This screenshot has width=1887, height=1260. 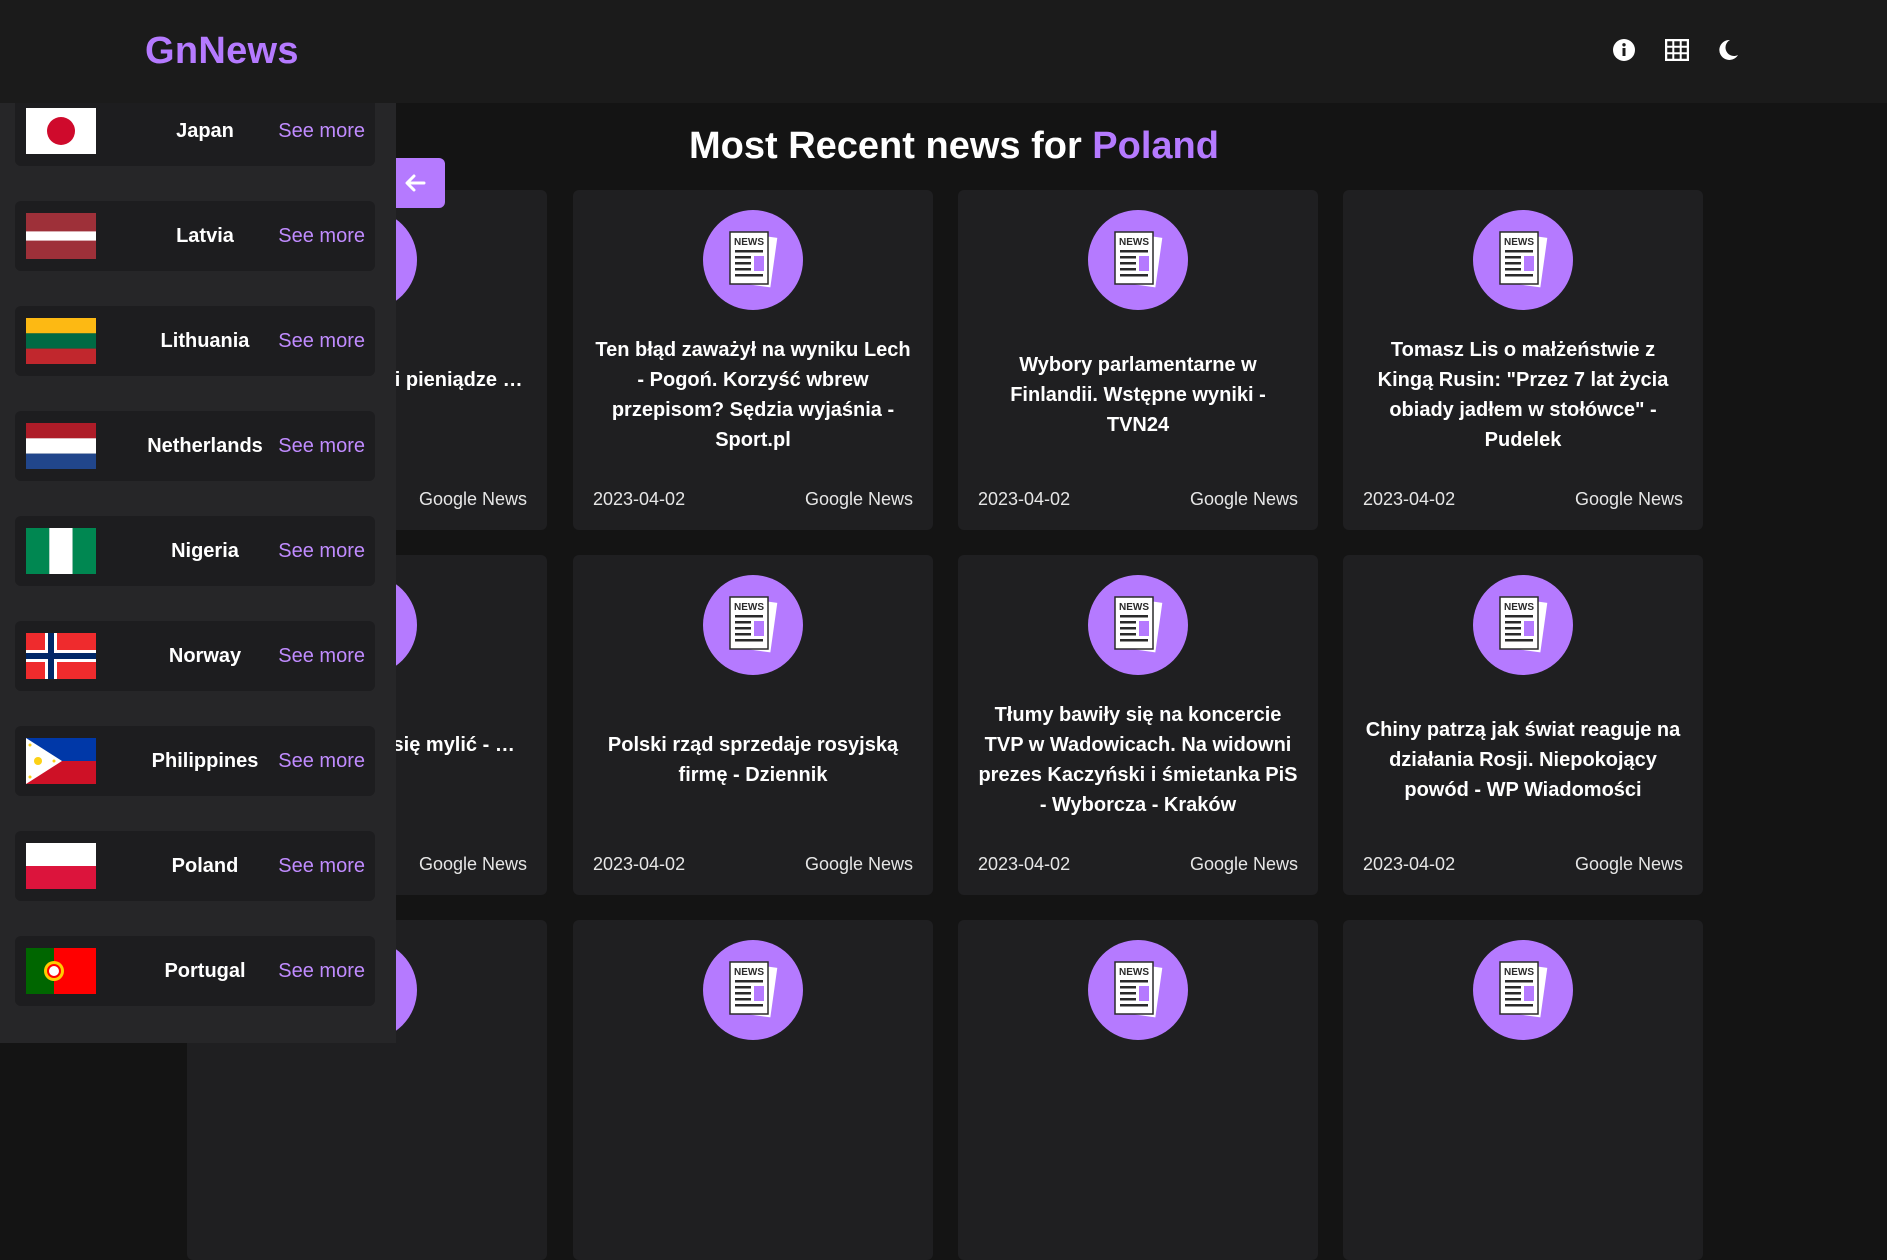 I want to click on country-item-poland: Poland See more, so click(x=195, y=866).